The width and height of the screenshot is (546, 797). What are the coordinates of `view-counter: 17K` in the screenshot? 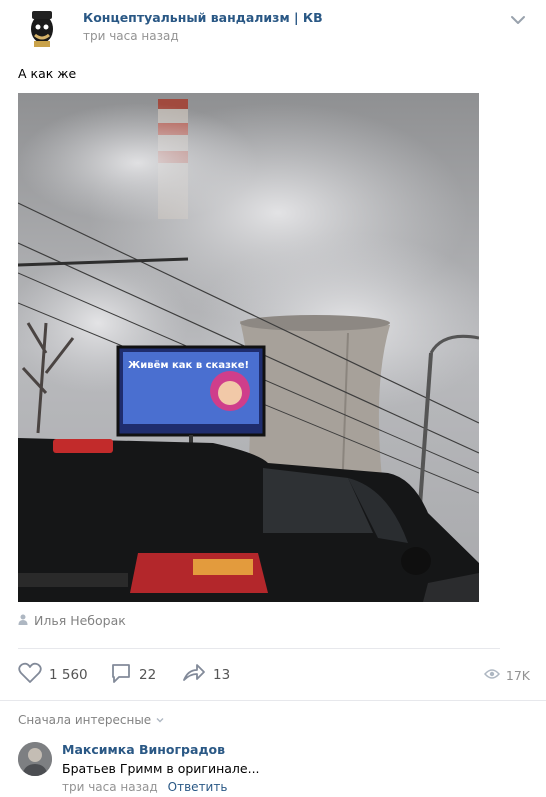 It's located at (506, 675).